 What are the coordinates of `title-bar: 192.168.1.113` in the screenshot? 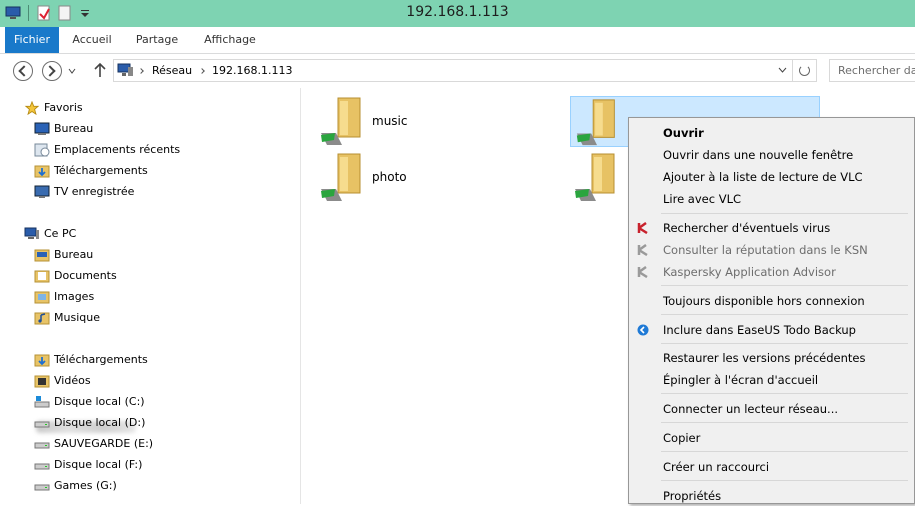 It's located at (457, 13).